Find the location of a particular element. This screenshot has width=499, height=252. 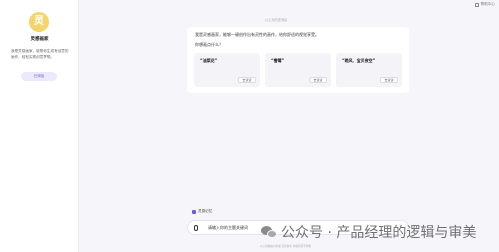

suggestion-title: “晚风、宝贝夜空” is located at coordinates (359, 60).